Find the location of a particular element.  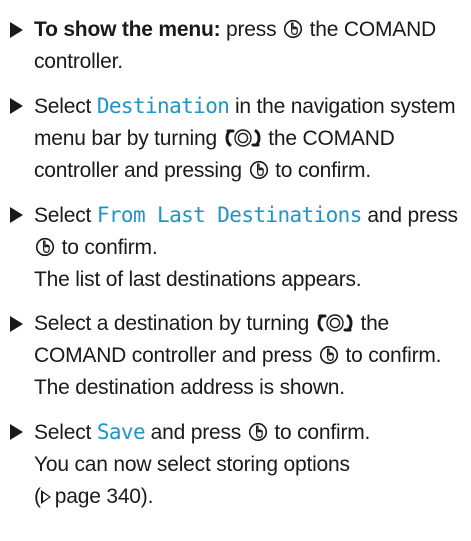

step-4-result: The destination address is shown. is located at coordinates (189, 387).